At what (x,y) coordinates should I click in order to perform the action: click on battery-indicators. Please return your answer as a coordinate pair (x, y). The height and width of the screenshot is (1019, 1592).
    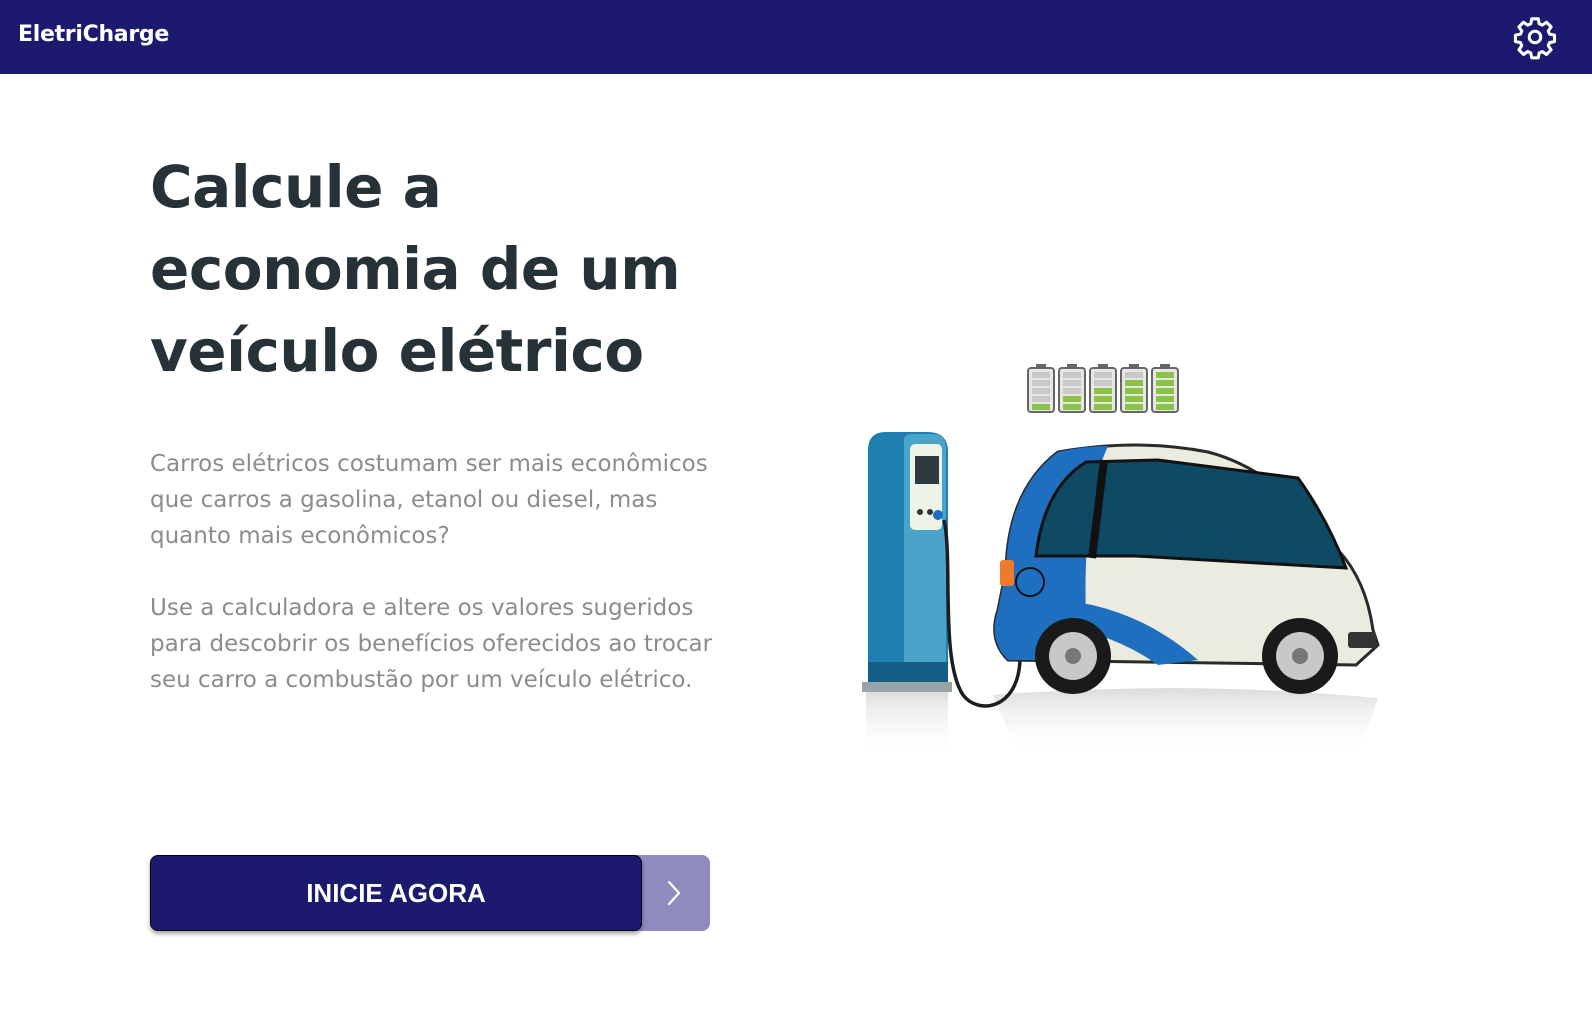
    Looking at the image, I should click on (1103, 388).